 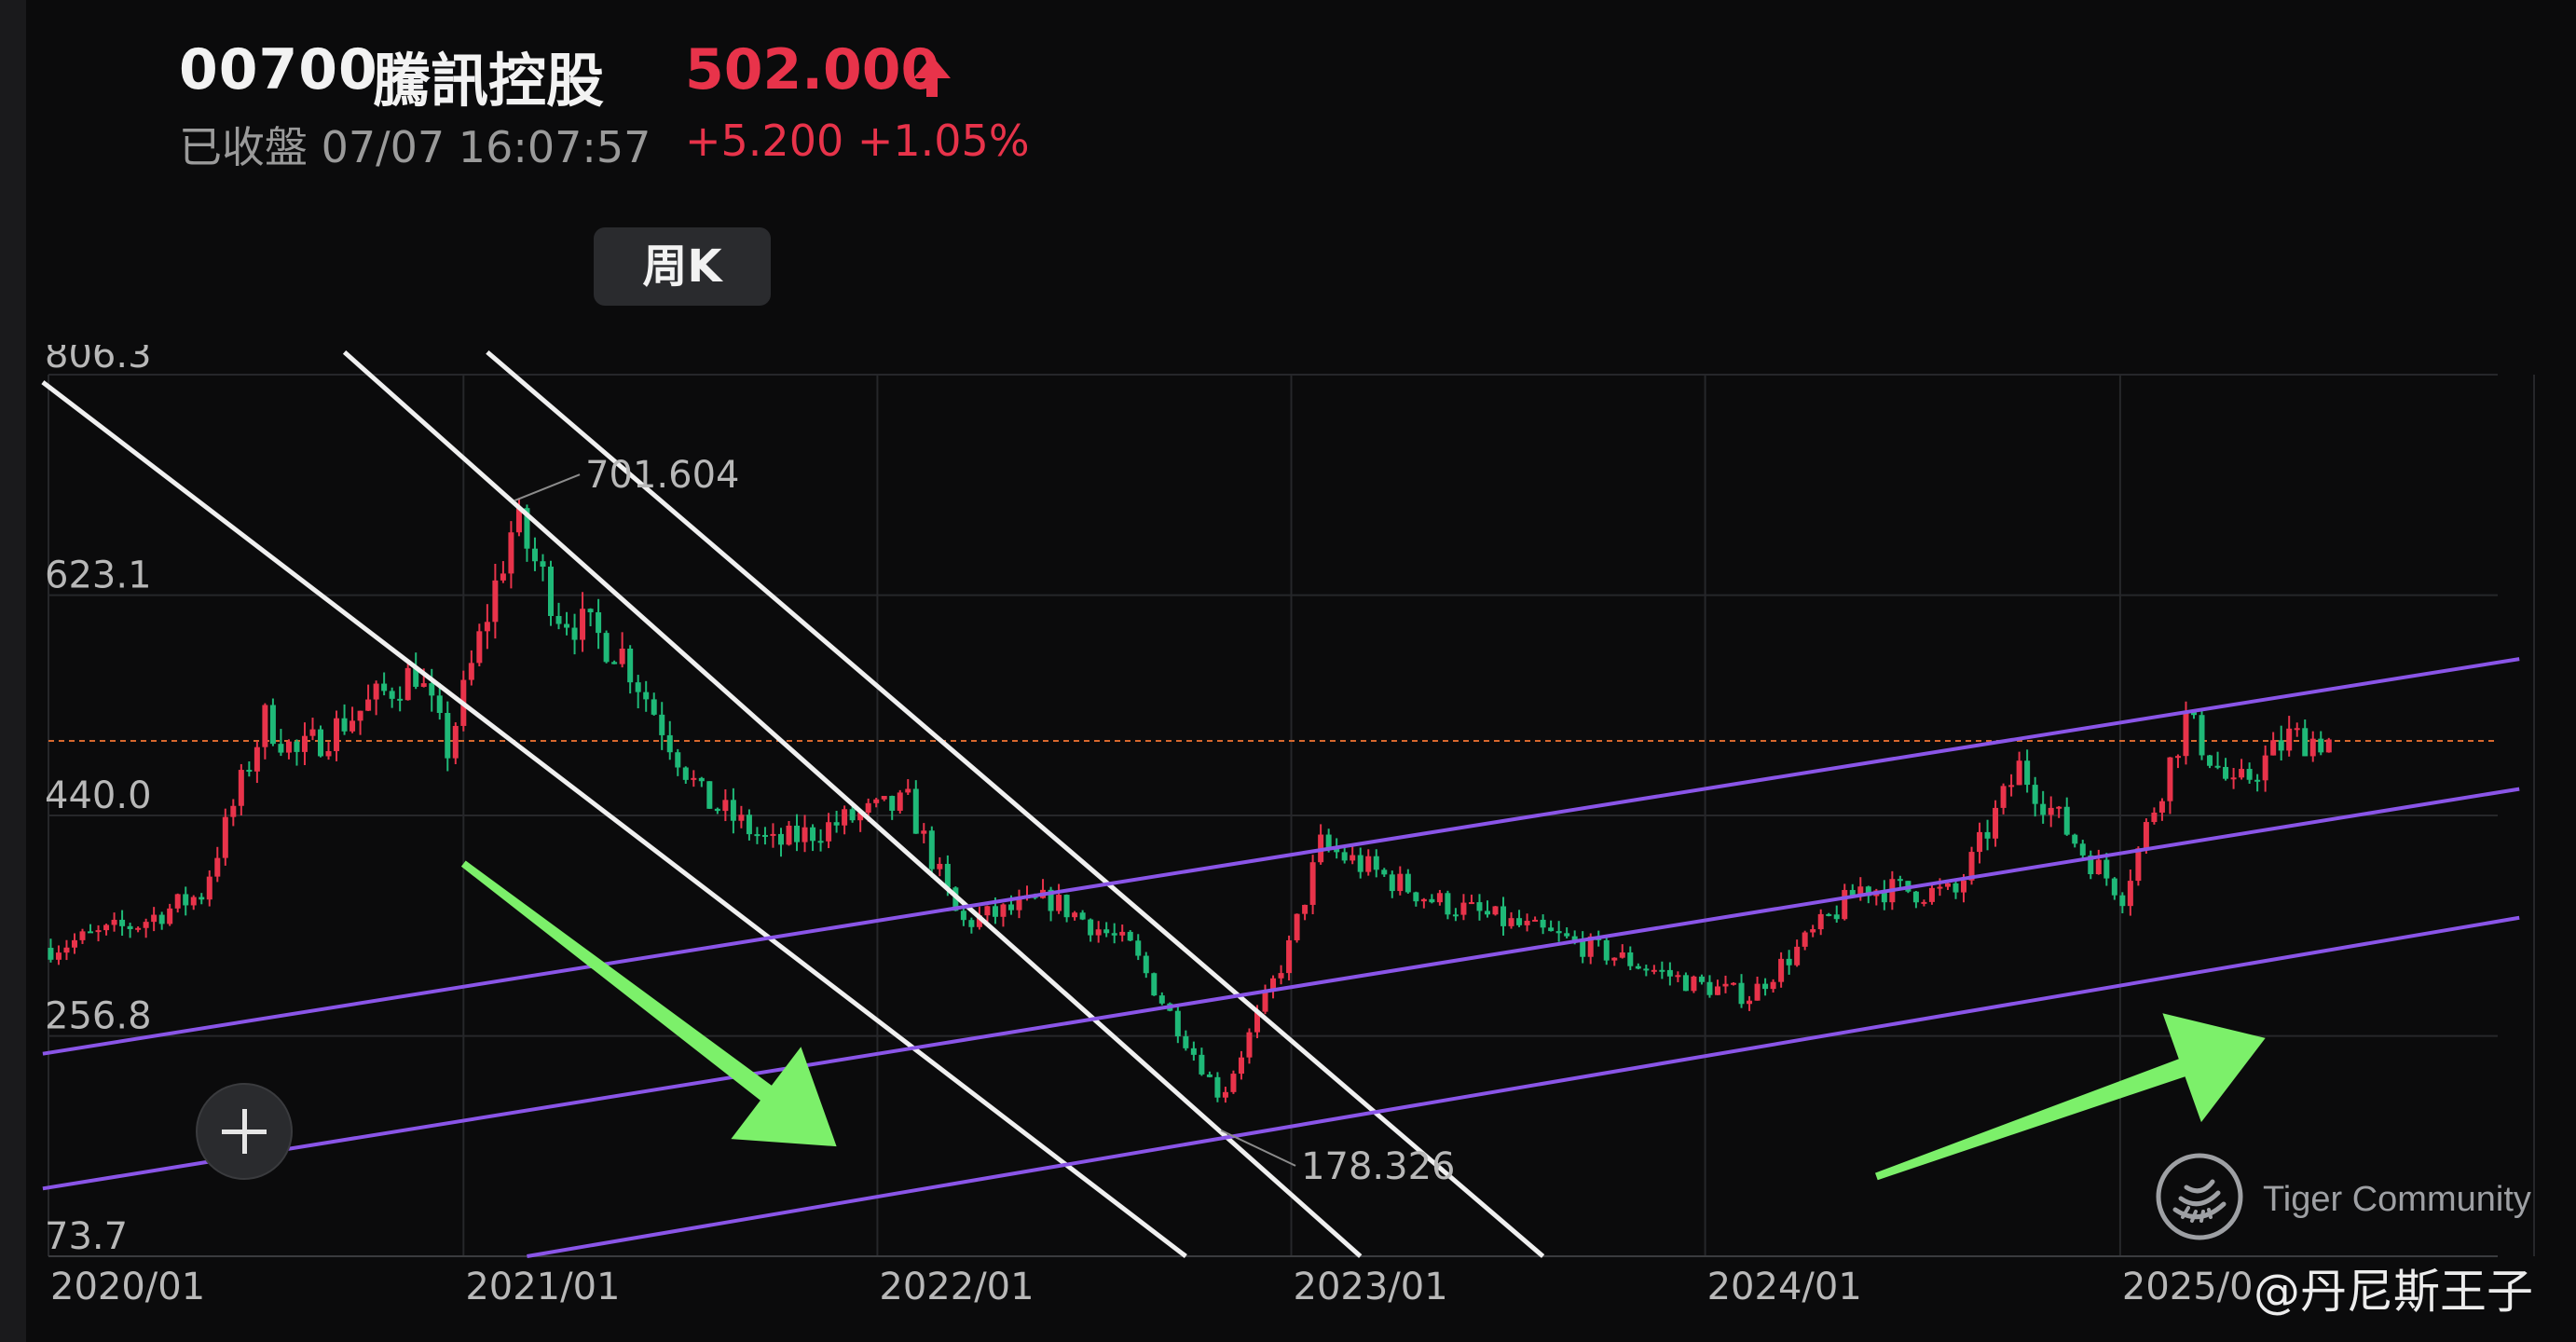 What do you see at coordinates (244, 1131) in the screenshot?
I see `plus-icon` at bounding box center [244, 1131].